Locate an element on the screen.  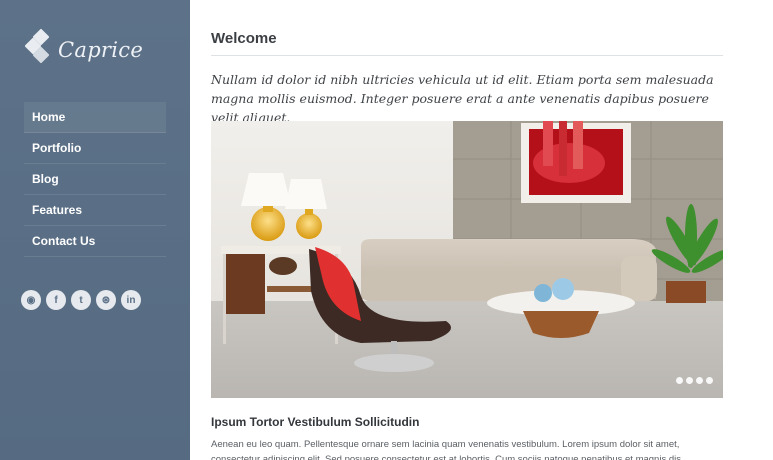
nav-item-portfolio: Portfolio is located at coordinates (95, 148).